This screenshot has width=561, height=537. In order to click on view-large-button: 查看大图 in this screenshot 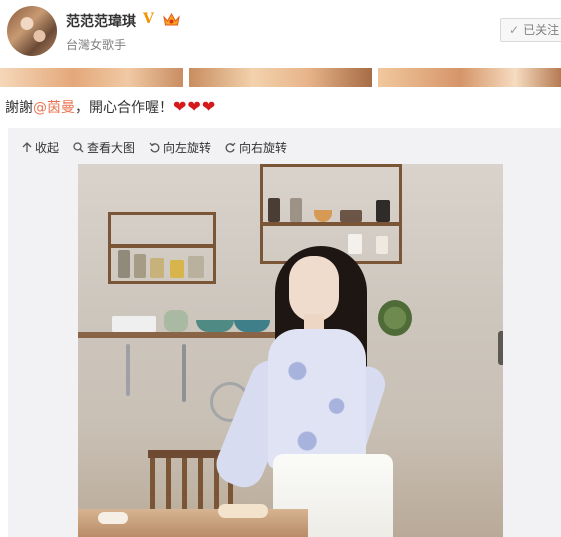, I will do `click(104, 147)`.